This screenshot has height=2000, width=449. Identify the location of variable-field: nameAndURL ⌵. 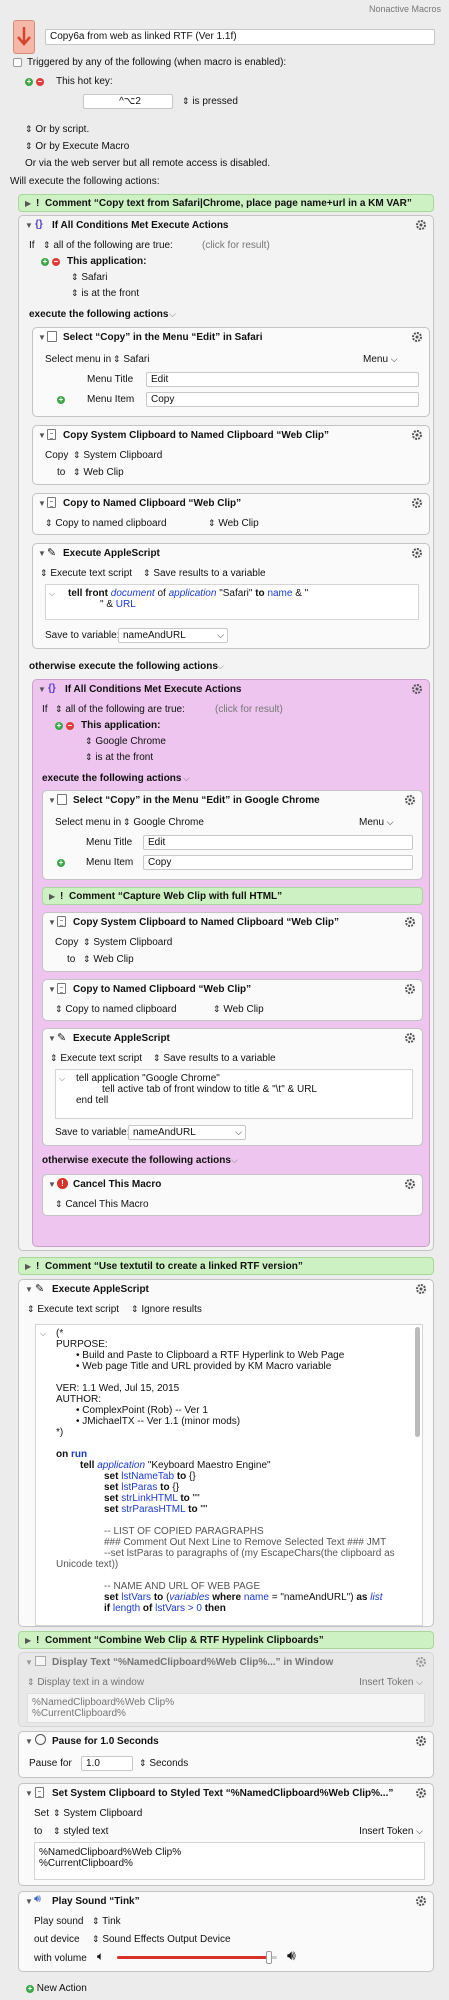
(187, 1132).